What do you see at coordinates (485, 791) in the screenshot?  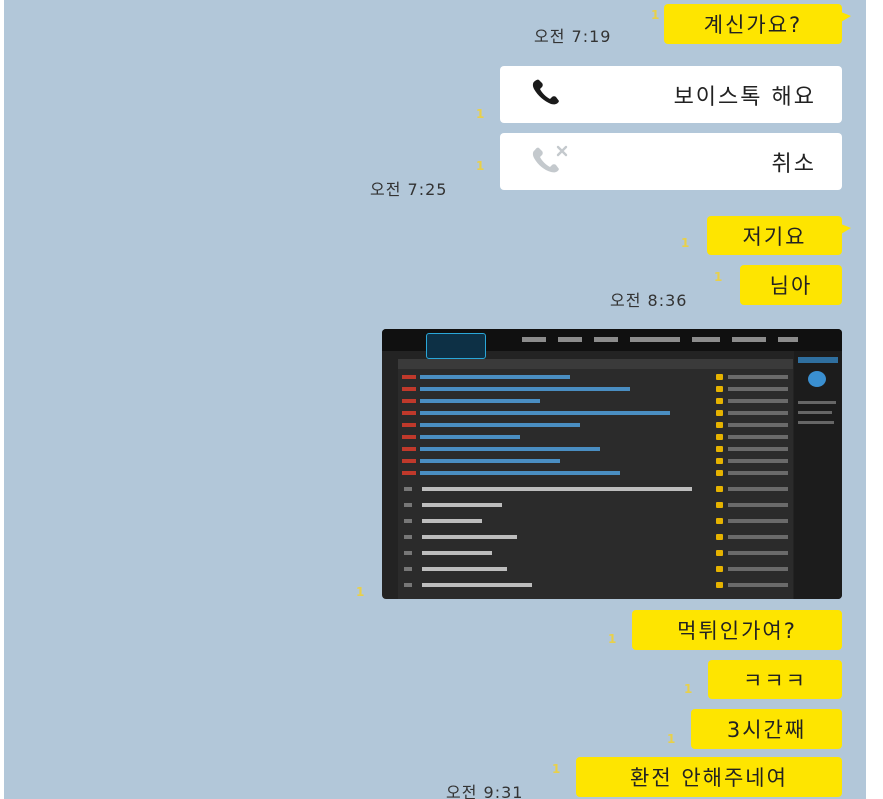 I see `message-time: 오전 9:31` at bounding box center [485, 791].